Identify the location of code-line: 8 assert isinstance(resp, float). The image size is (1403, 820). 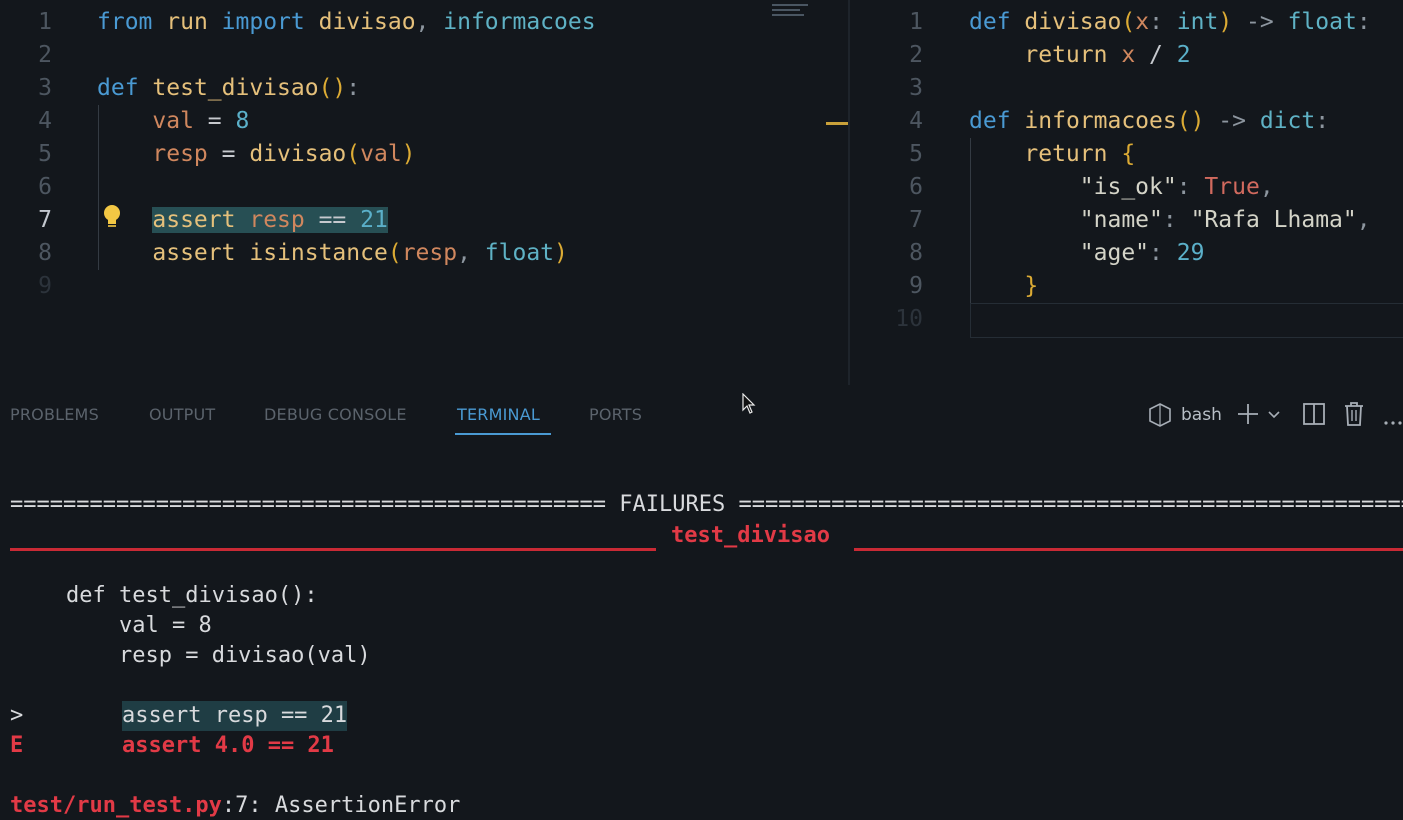
(424, 253).